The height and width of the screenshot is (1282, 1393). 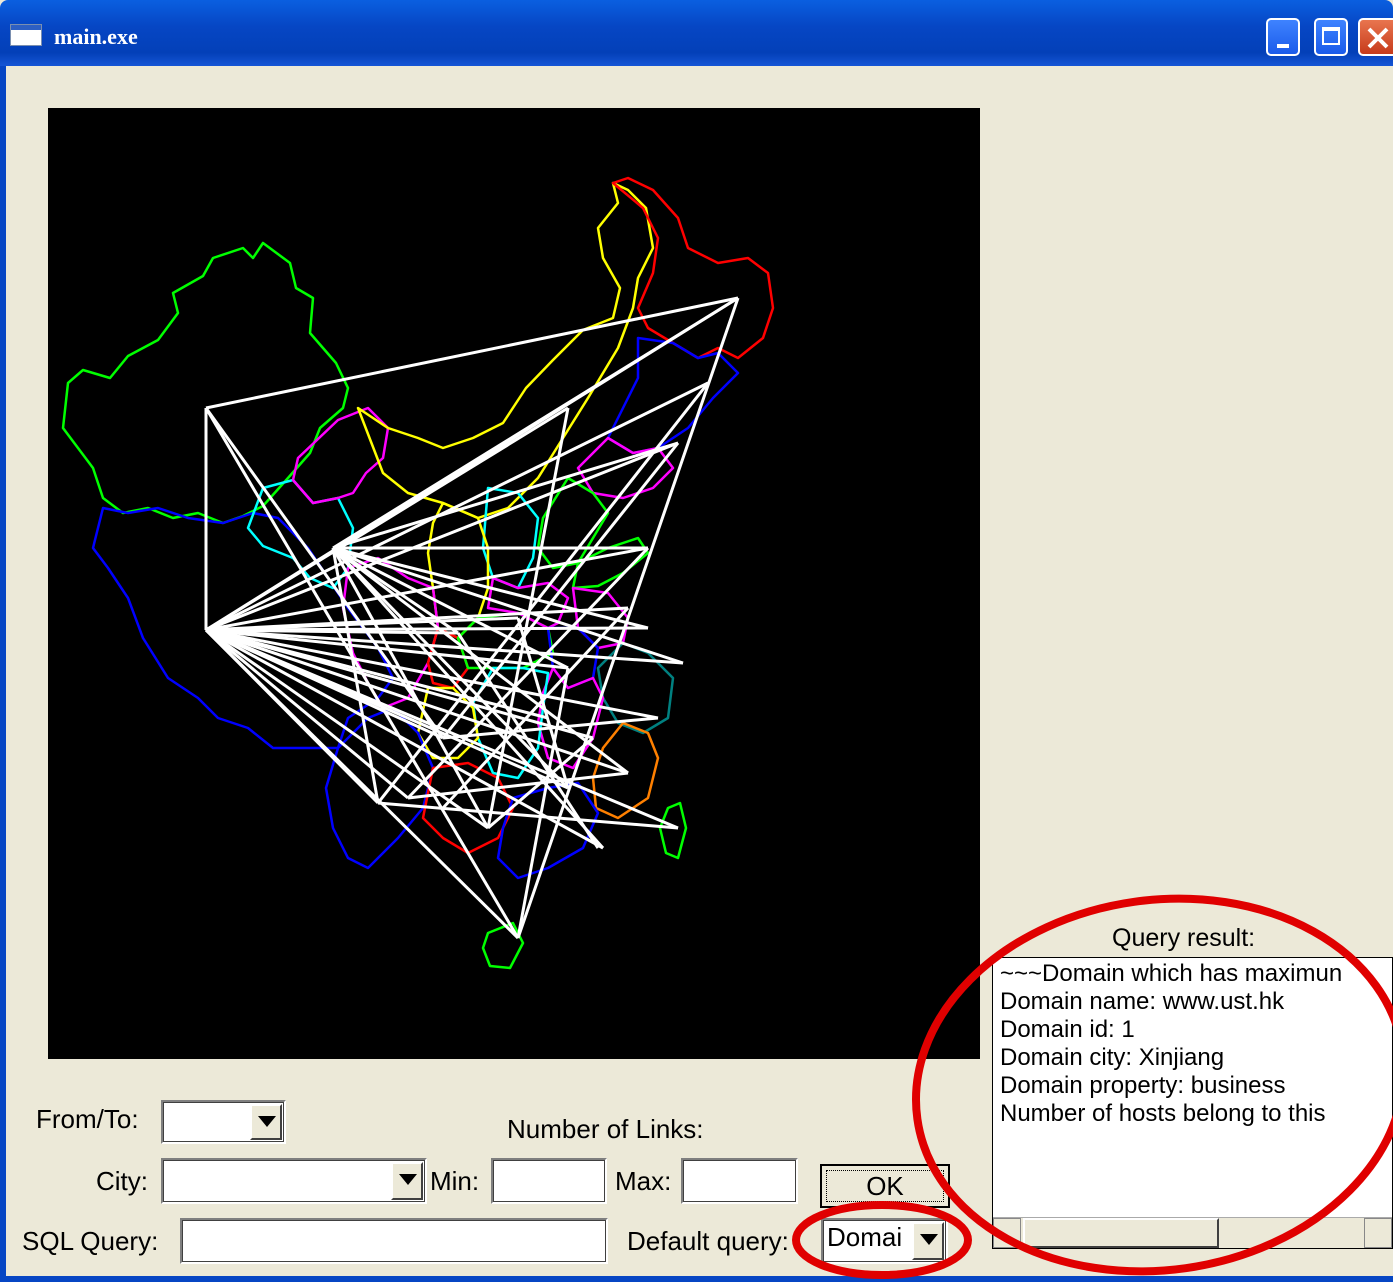 I want to click on close-button, so click(x=1375, y=37).